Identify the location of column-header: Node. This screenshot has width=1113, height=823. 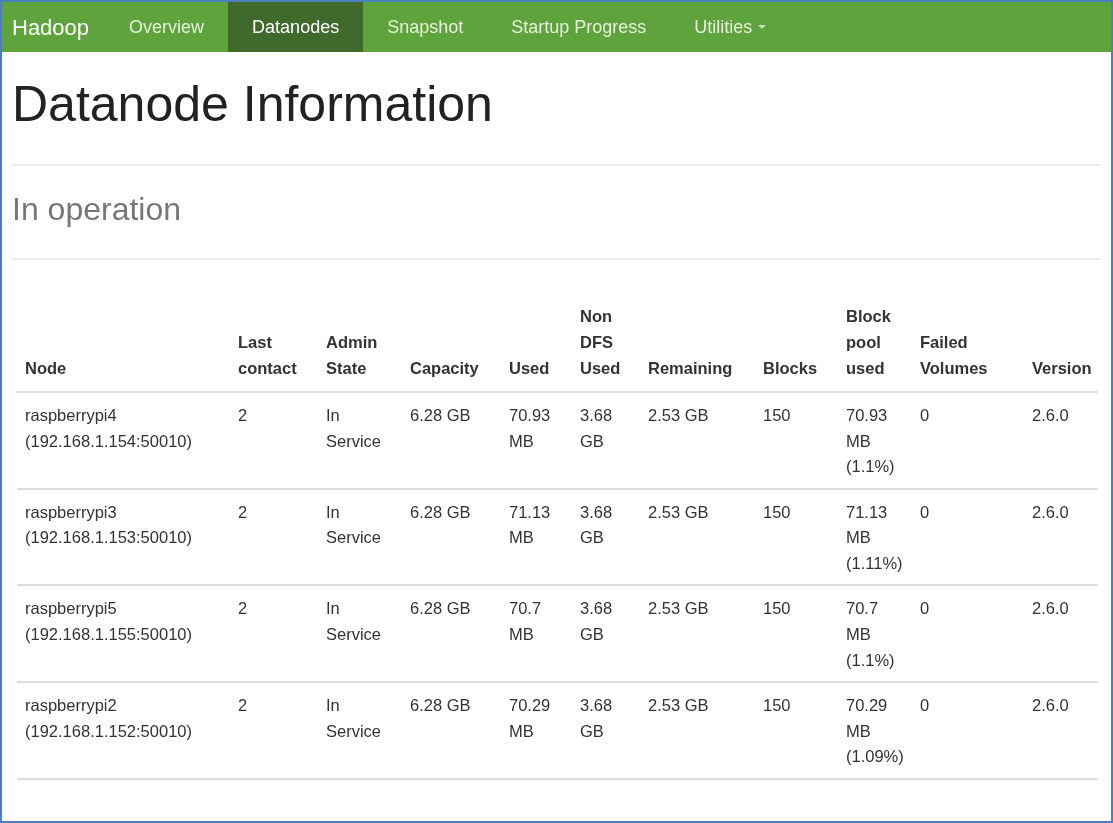
(123, 346).